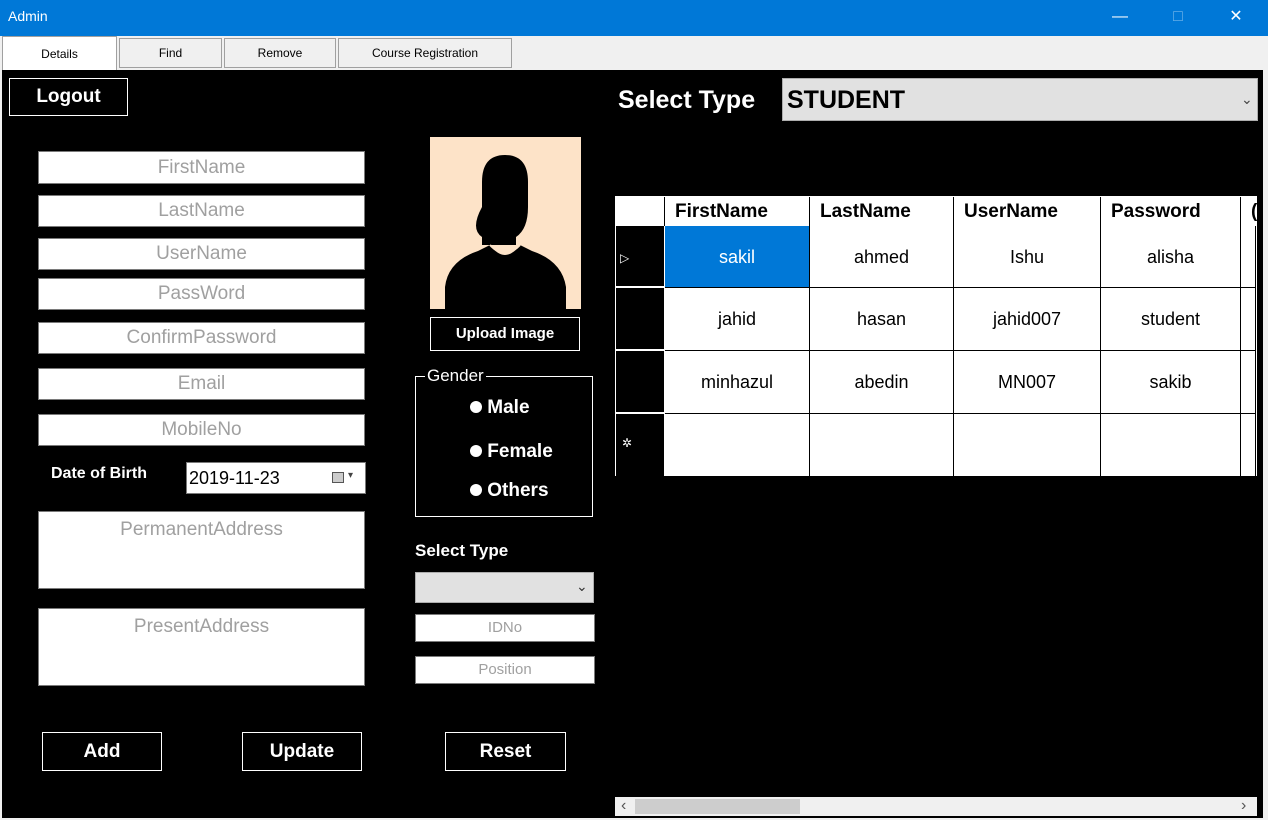  Describe the element at coordinates (505, 751) in the screenshot. I see `reset-button: Reset` at that location.